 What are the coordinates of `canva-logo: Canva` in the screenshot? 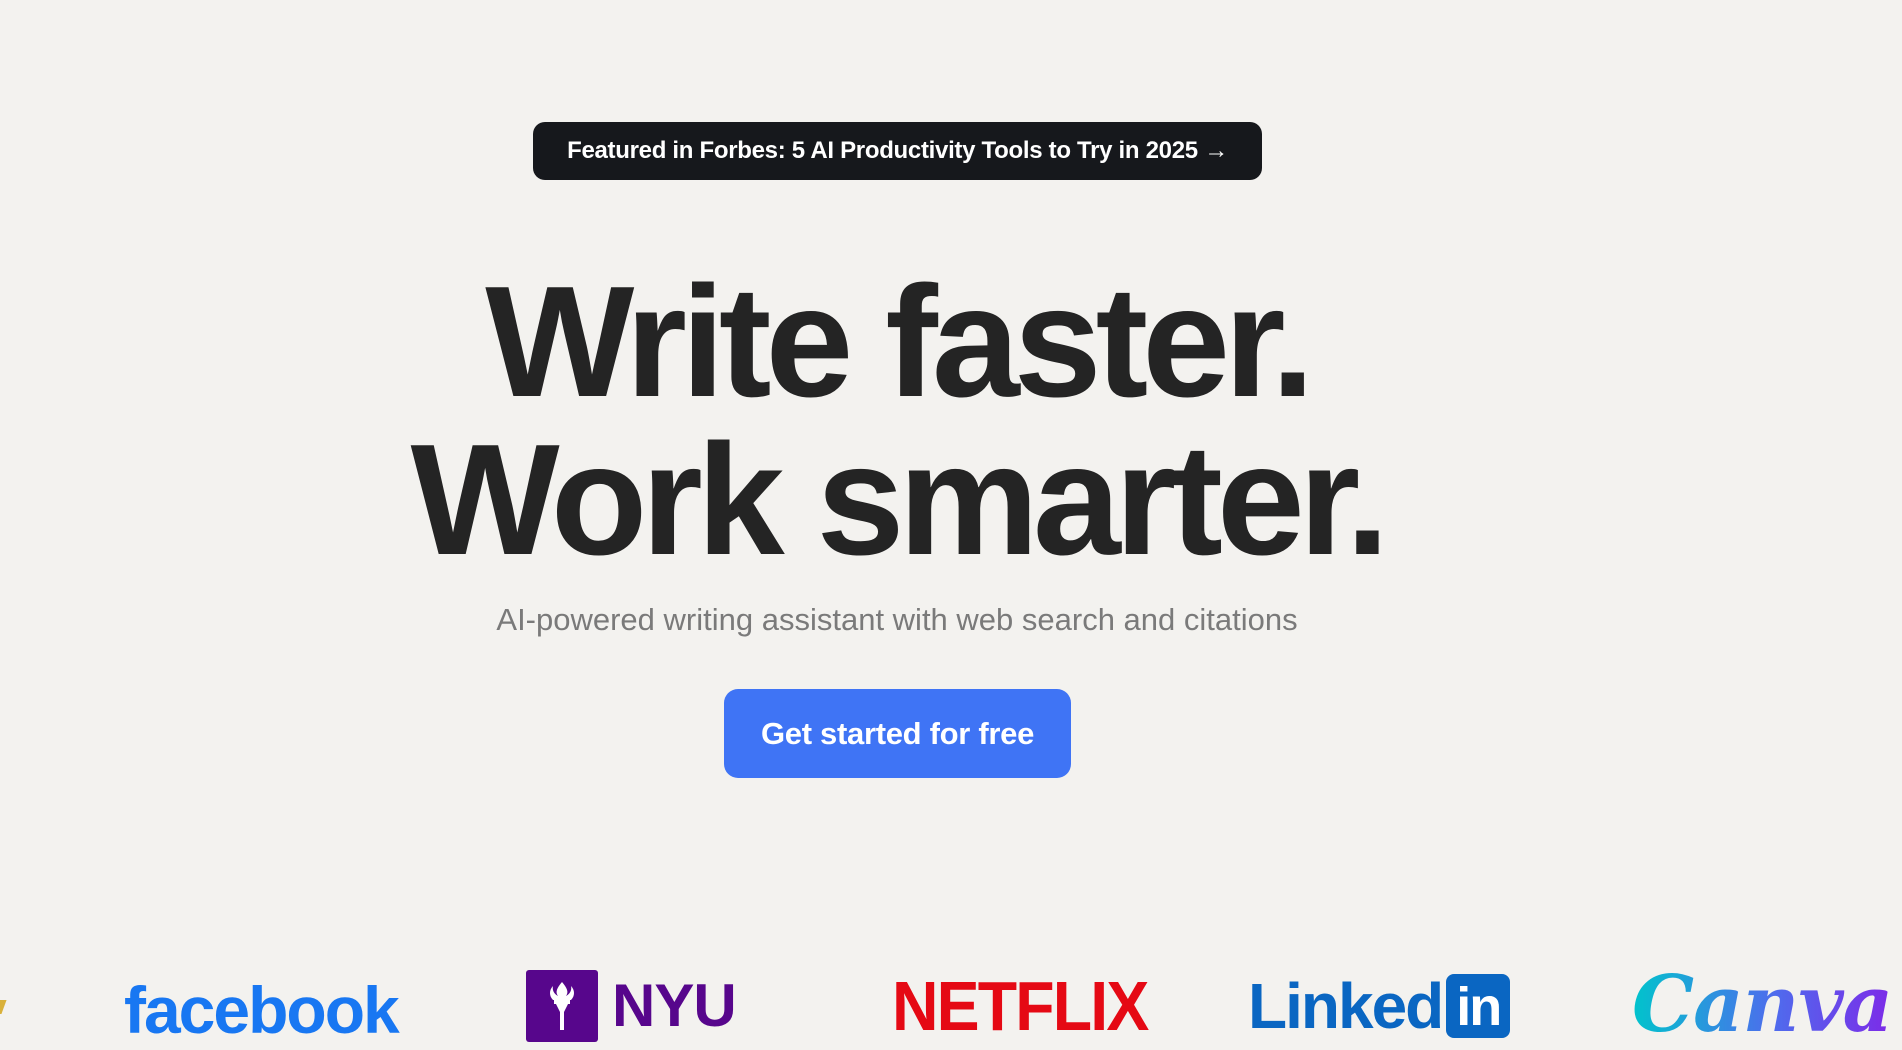 It's located at (1762, 1004).